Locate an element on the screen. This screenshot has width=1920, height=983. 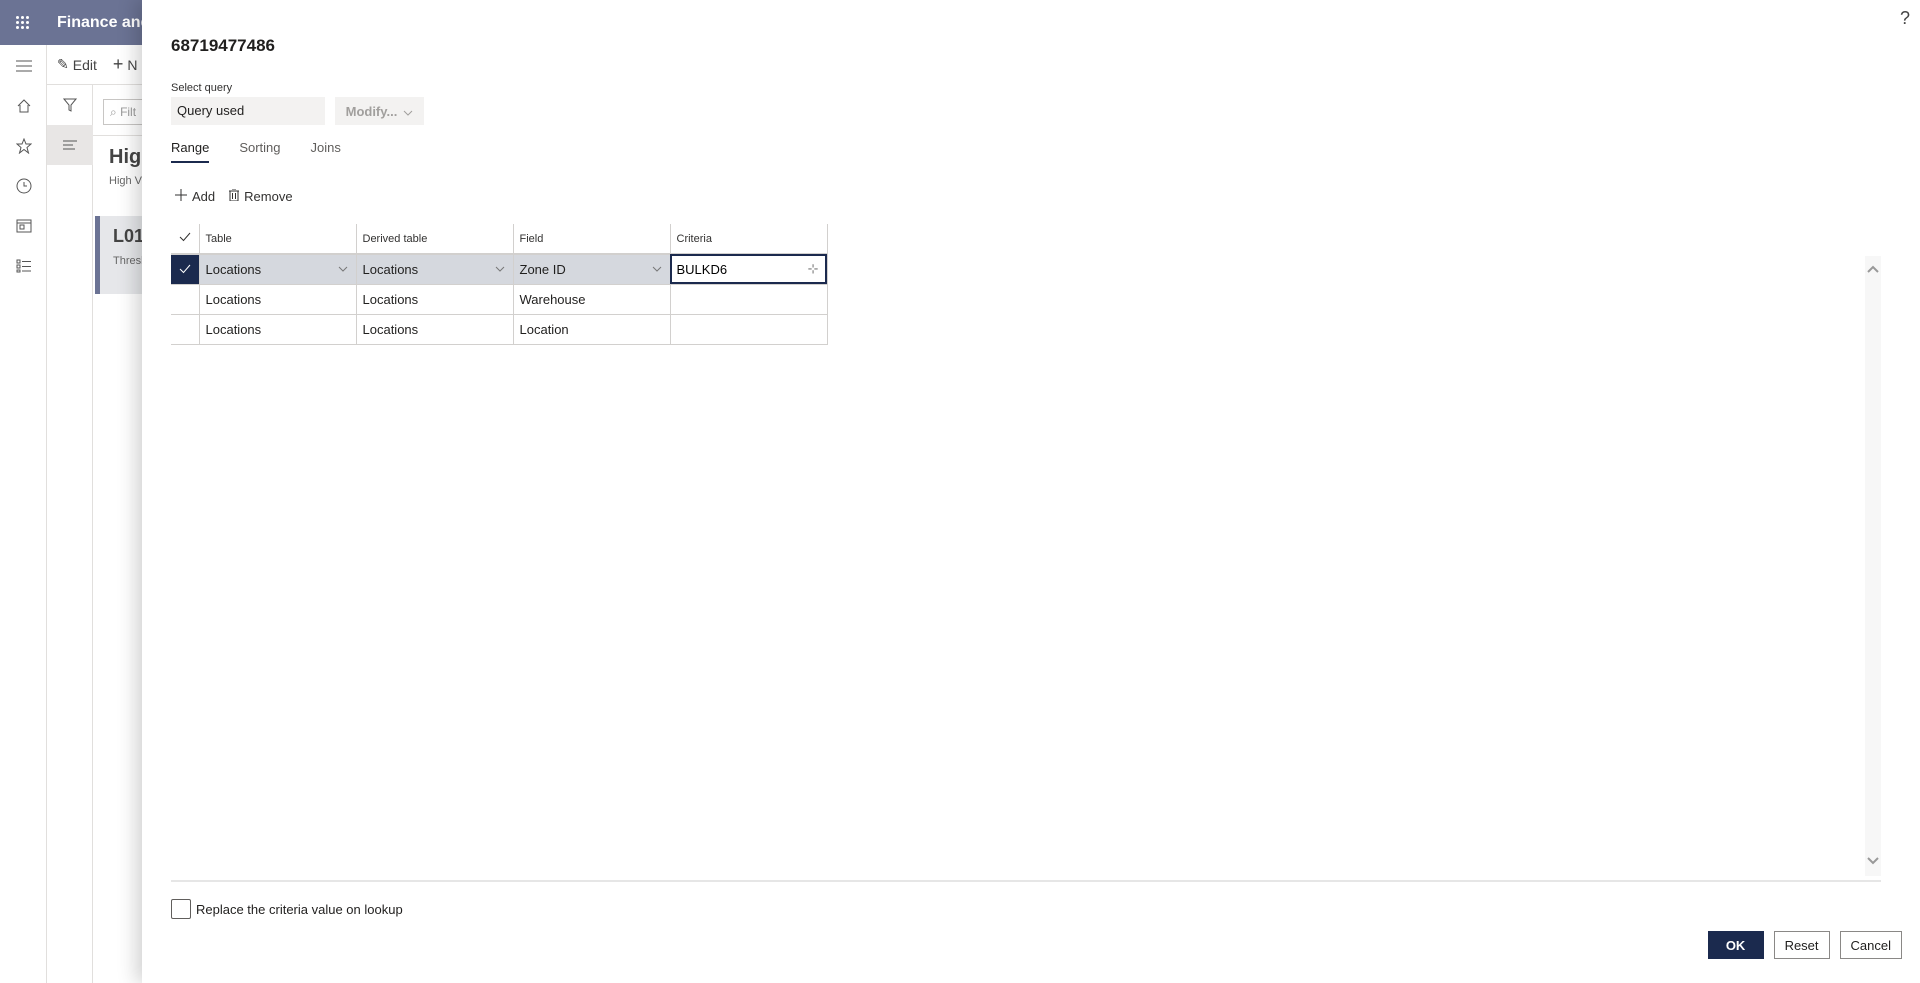
table-row: Locations Locations Location is located at coordinates (499, 329).